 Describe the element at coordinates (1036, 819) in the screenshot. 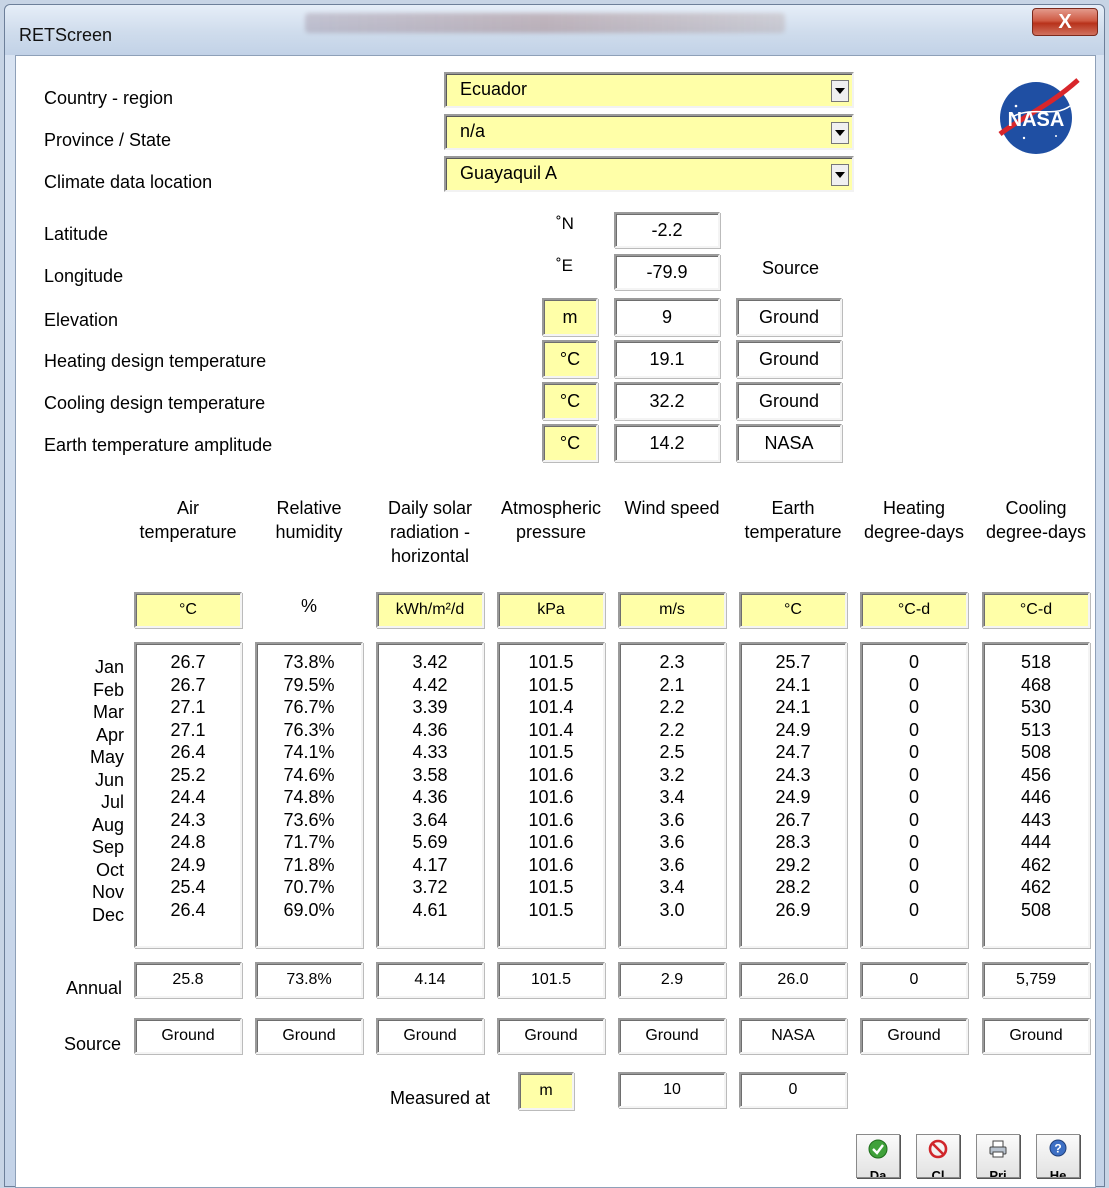

I see `monthly-value: 443` at that location.